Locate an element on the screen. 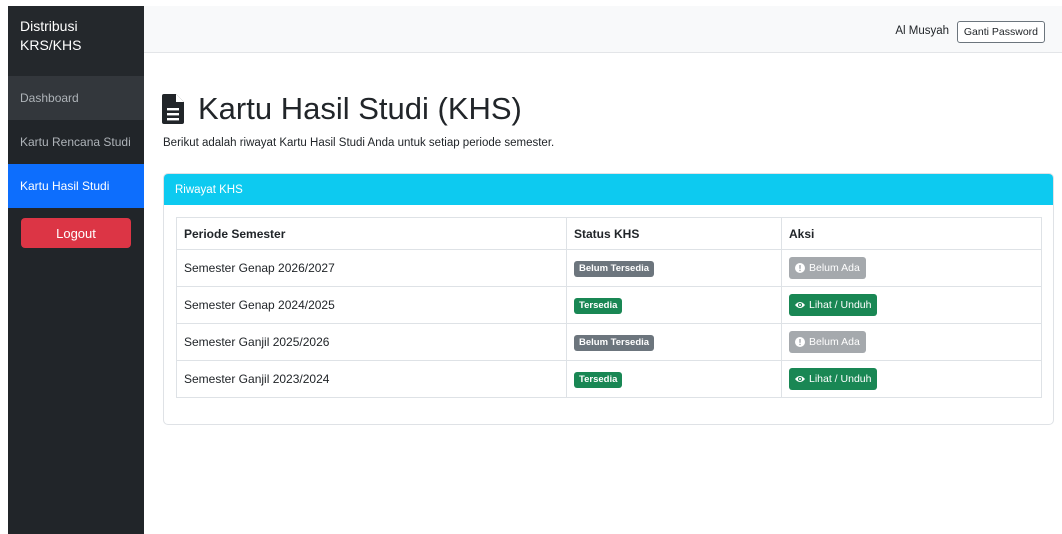 The image size is (1062, 534). user-name: Al Musyah is located at coordinates (922, 31).